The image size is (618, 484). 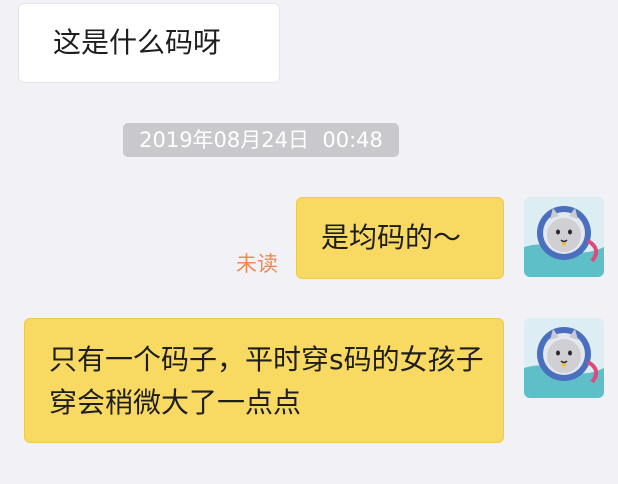 I want to click on unread-status: 未读, so click(x=257, y=264).